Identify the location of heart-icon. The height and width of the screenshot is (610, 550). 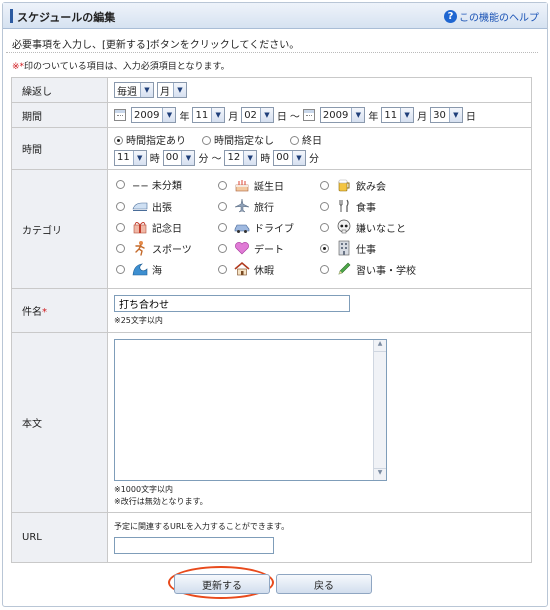
(242, 248).